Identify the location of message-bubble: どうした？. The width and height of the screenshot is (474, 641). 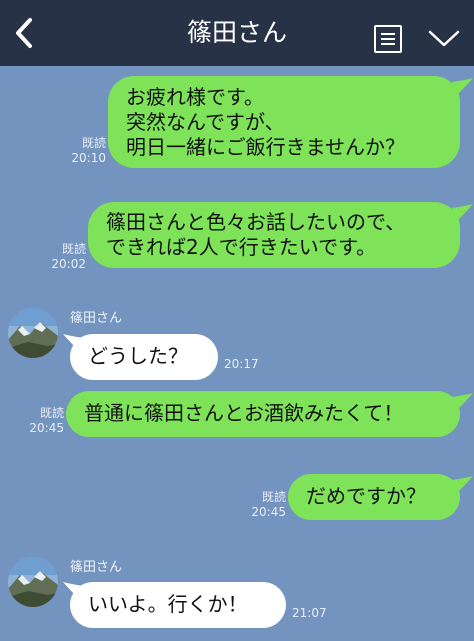
(144, 357).